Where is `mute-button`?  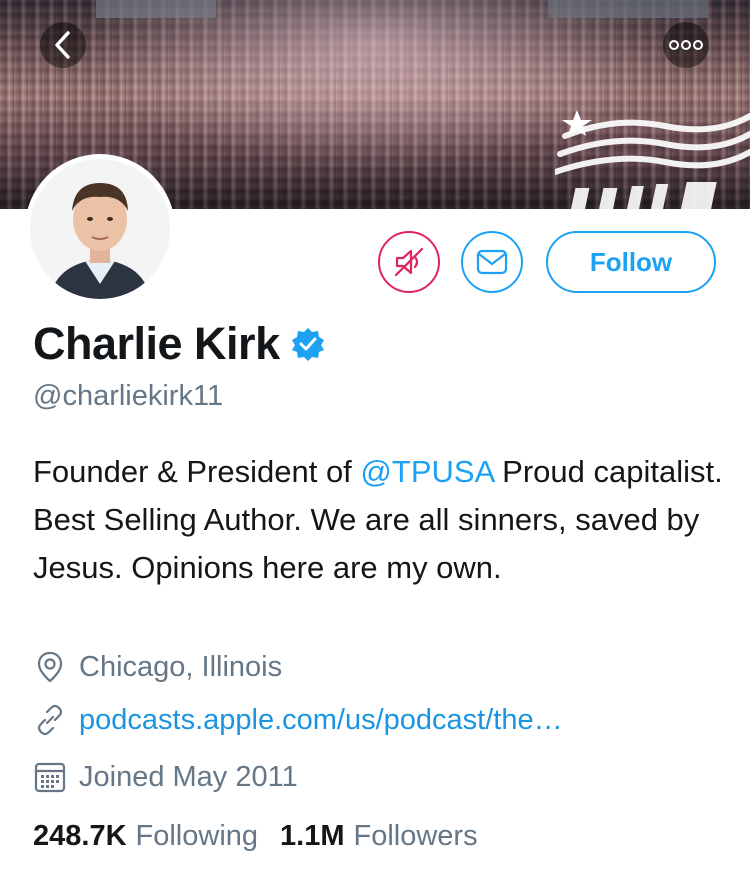 mute-button is located at coordinates (409, 262).